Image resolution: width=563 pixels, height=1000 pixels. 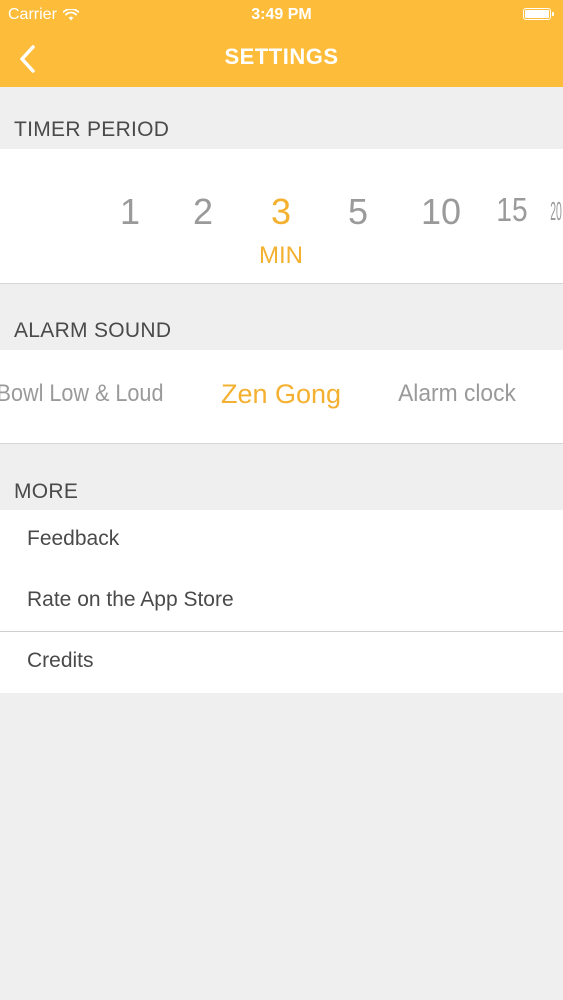 I want to click on timer-option-2: 2, so click(x=203, y=212).